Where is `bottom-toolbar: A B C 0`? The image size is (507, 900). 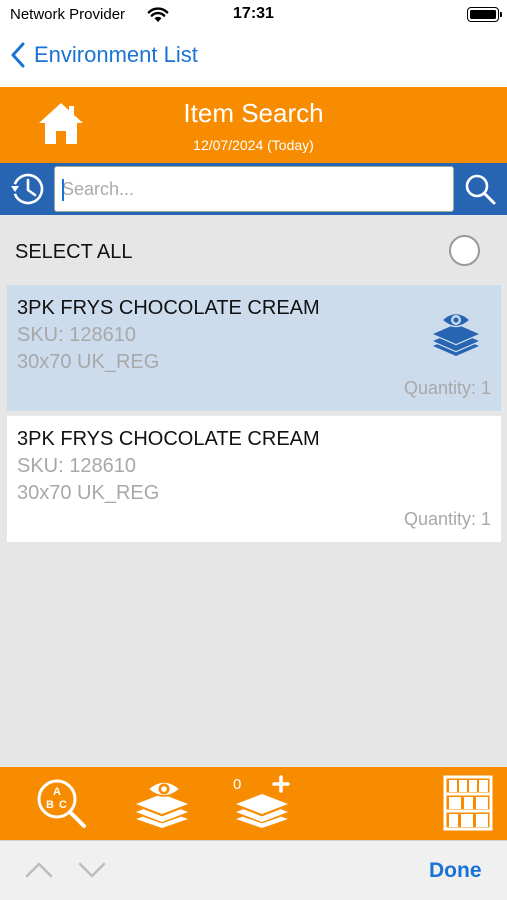 bottom-toolbar: A B C 0 is located at coordinates (253, 803).